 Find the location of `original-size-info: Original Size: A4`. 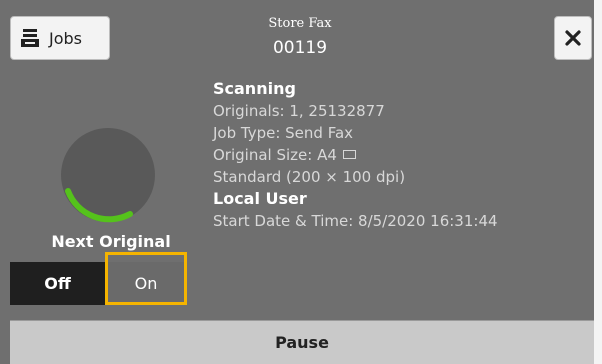

original-size-info: Original Size: A4 is located at coordinates (275, 155).